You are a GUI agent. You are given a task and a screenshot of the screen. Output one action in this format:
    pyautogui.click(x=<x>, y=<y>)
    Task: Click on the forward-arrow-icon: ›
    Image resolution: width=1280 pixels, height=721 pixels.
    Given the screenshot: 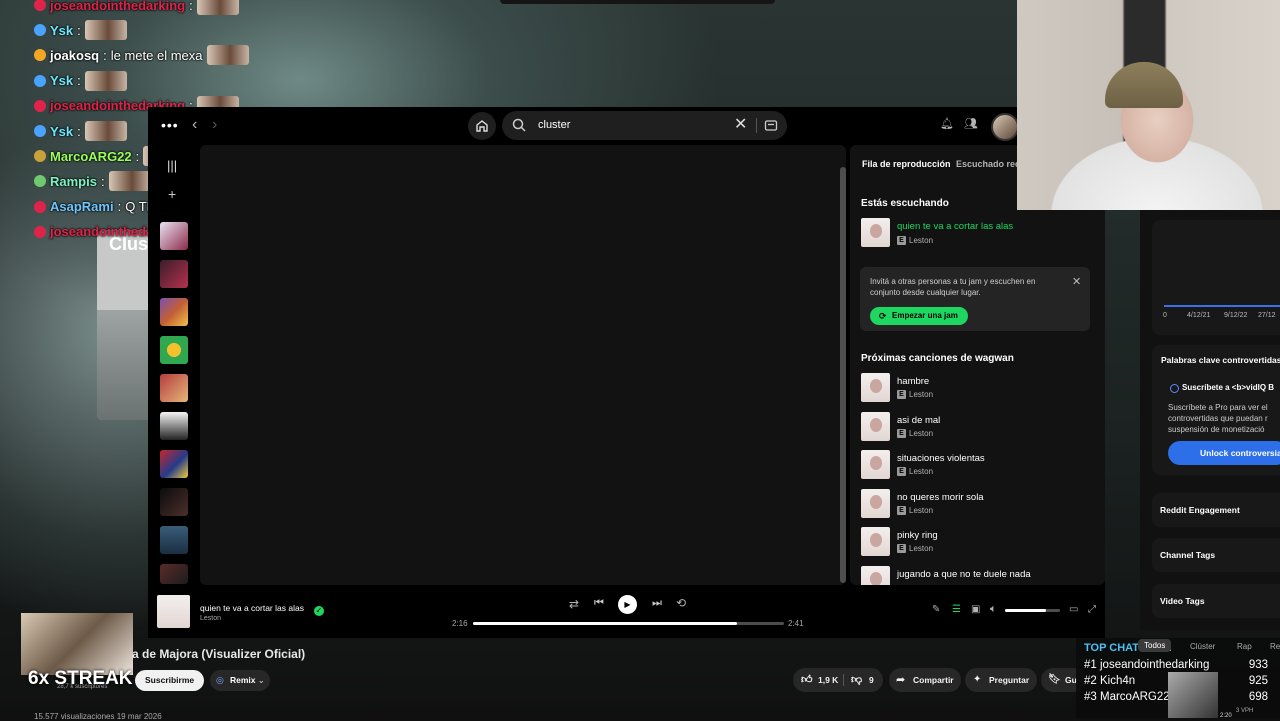 What is the action you would take?
    pyautogui.click(x=214, y=125)
    